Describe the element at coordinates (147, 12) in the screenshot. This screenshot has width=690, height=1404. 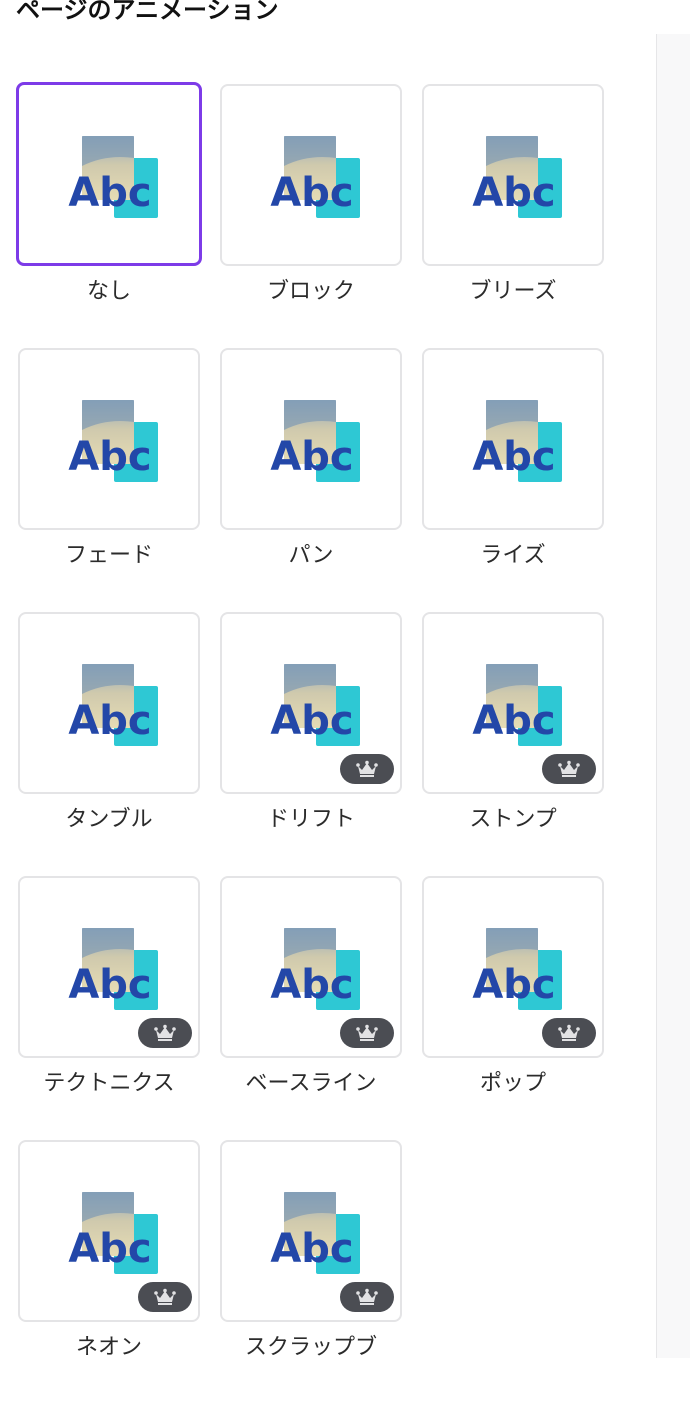
I see `page-title: ページのアニメーション` at that location.